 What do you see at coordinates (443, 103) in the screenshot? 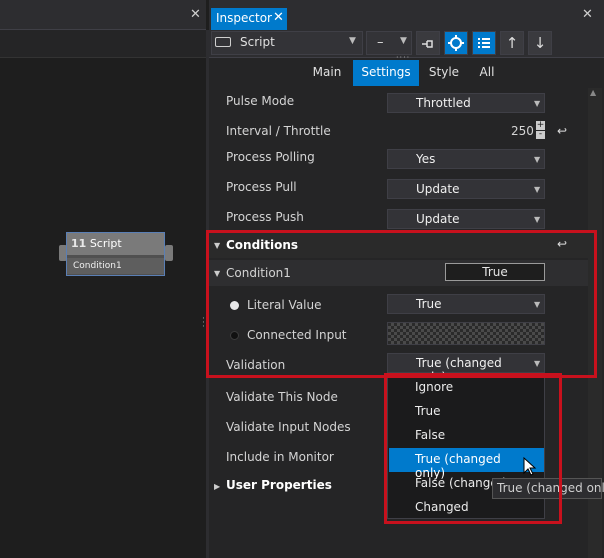
I see `pulse-mode-value: Throttled` at bounding box center [443, 103].